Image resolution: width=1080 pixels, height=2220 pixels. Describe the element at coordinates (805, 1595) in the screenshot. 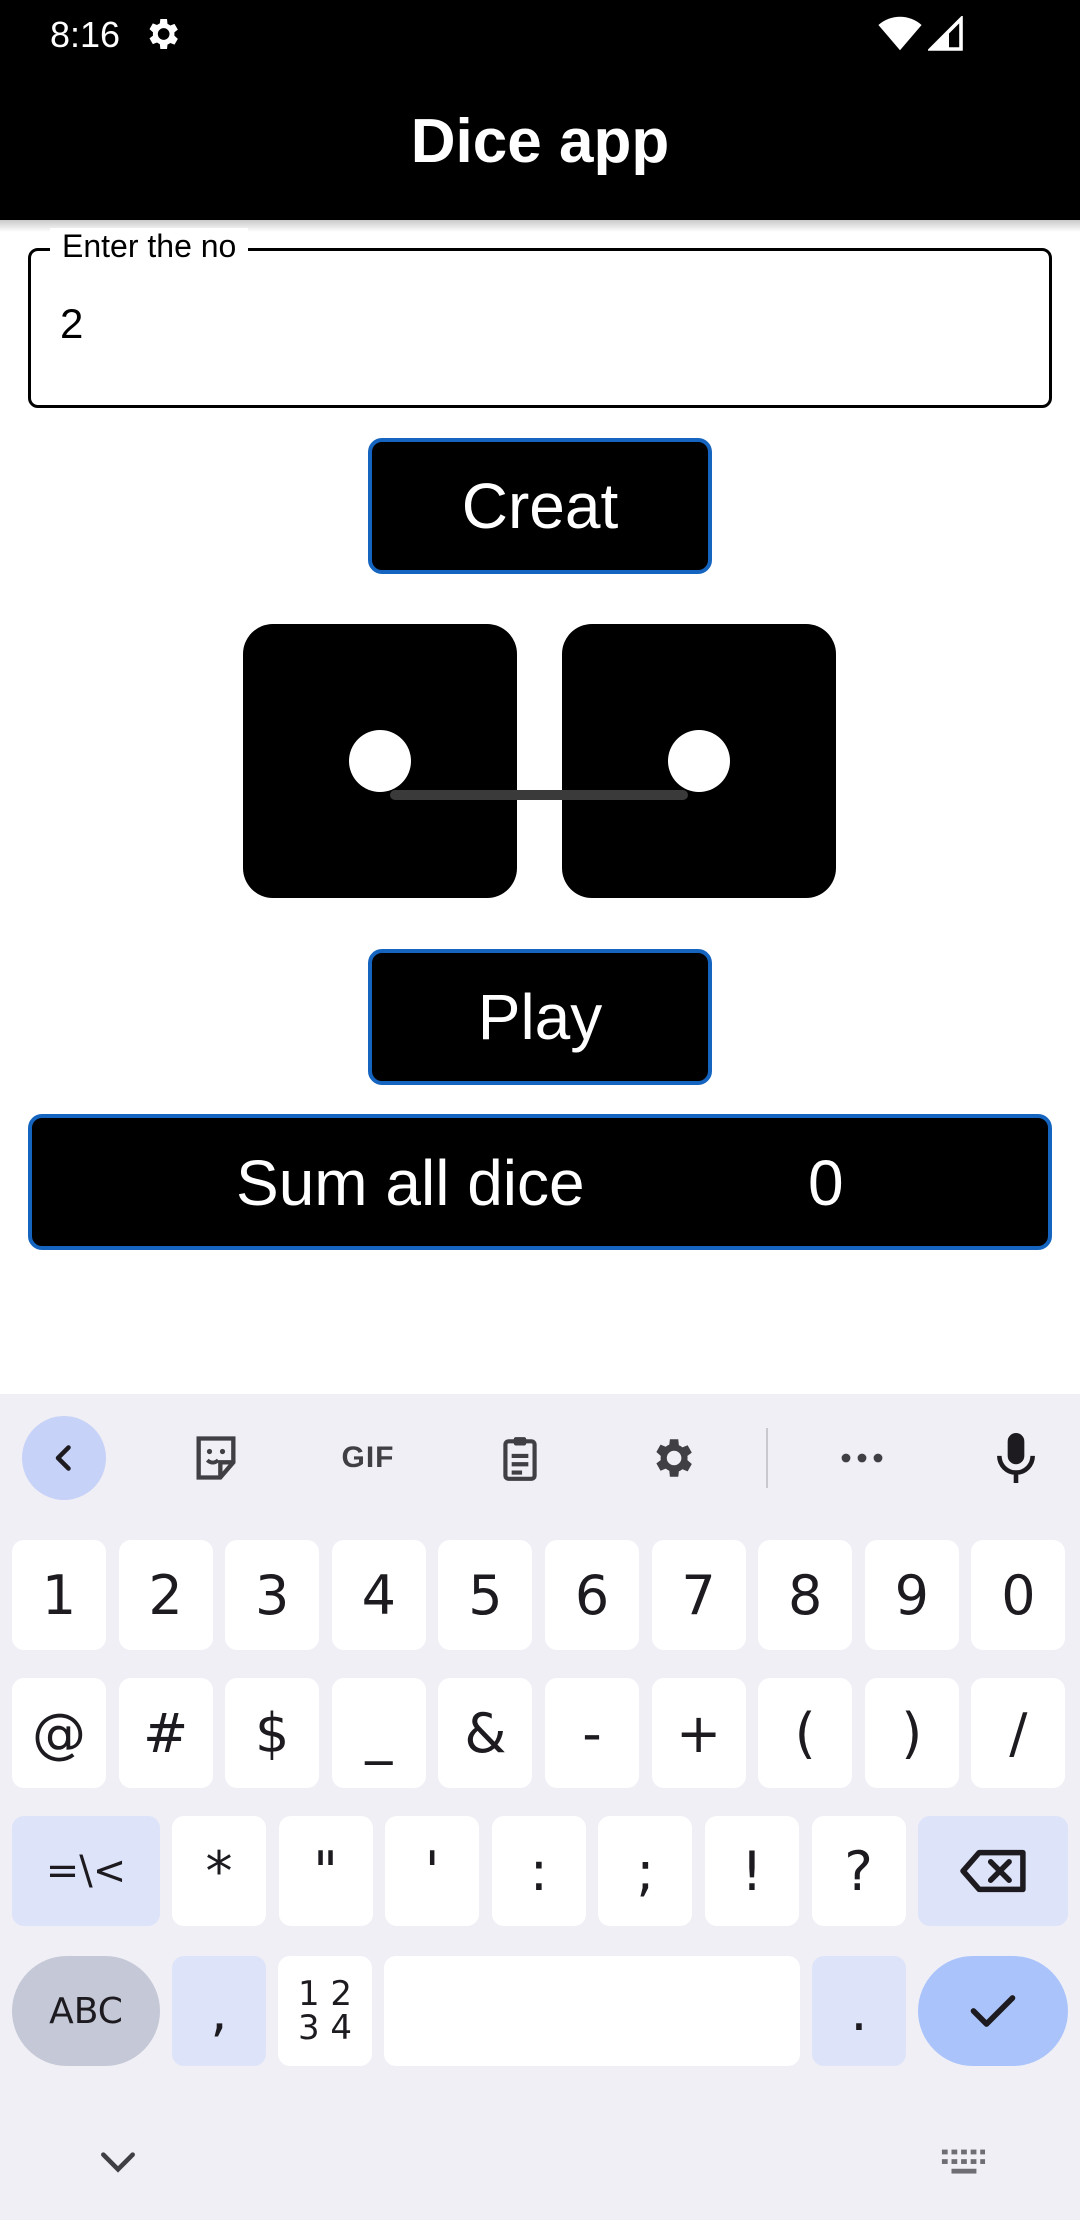

I see `key-7: 8` at that location.